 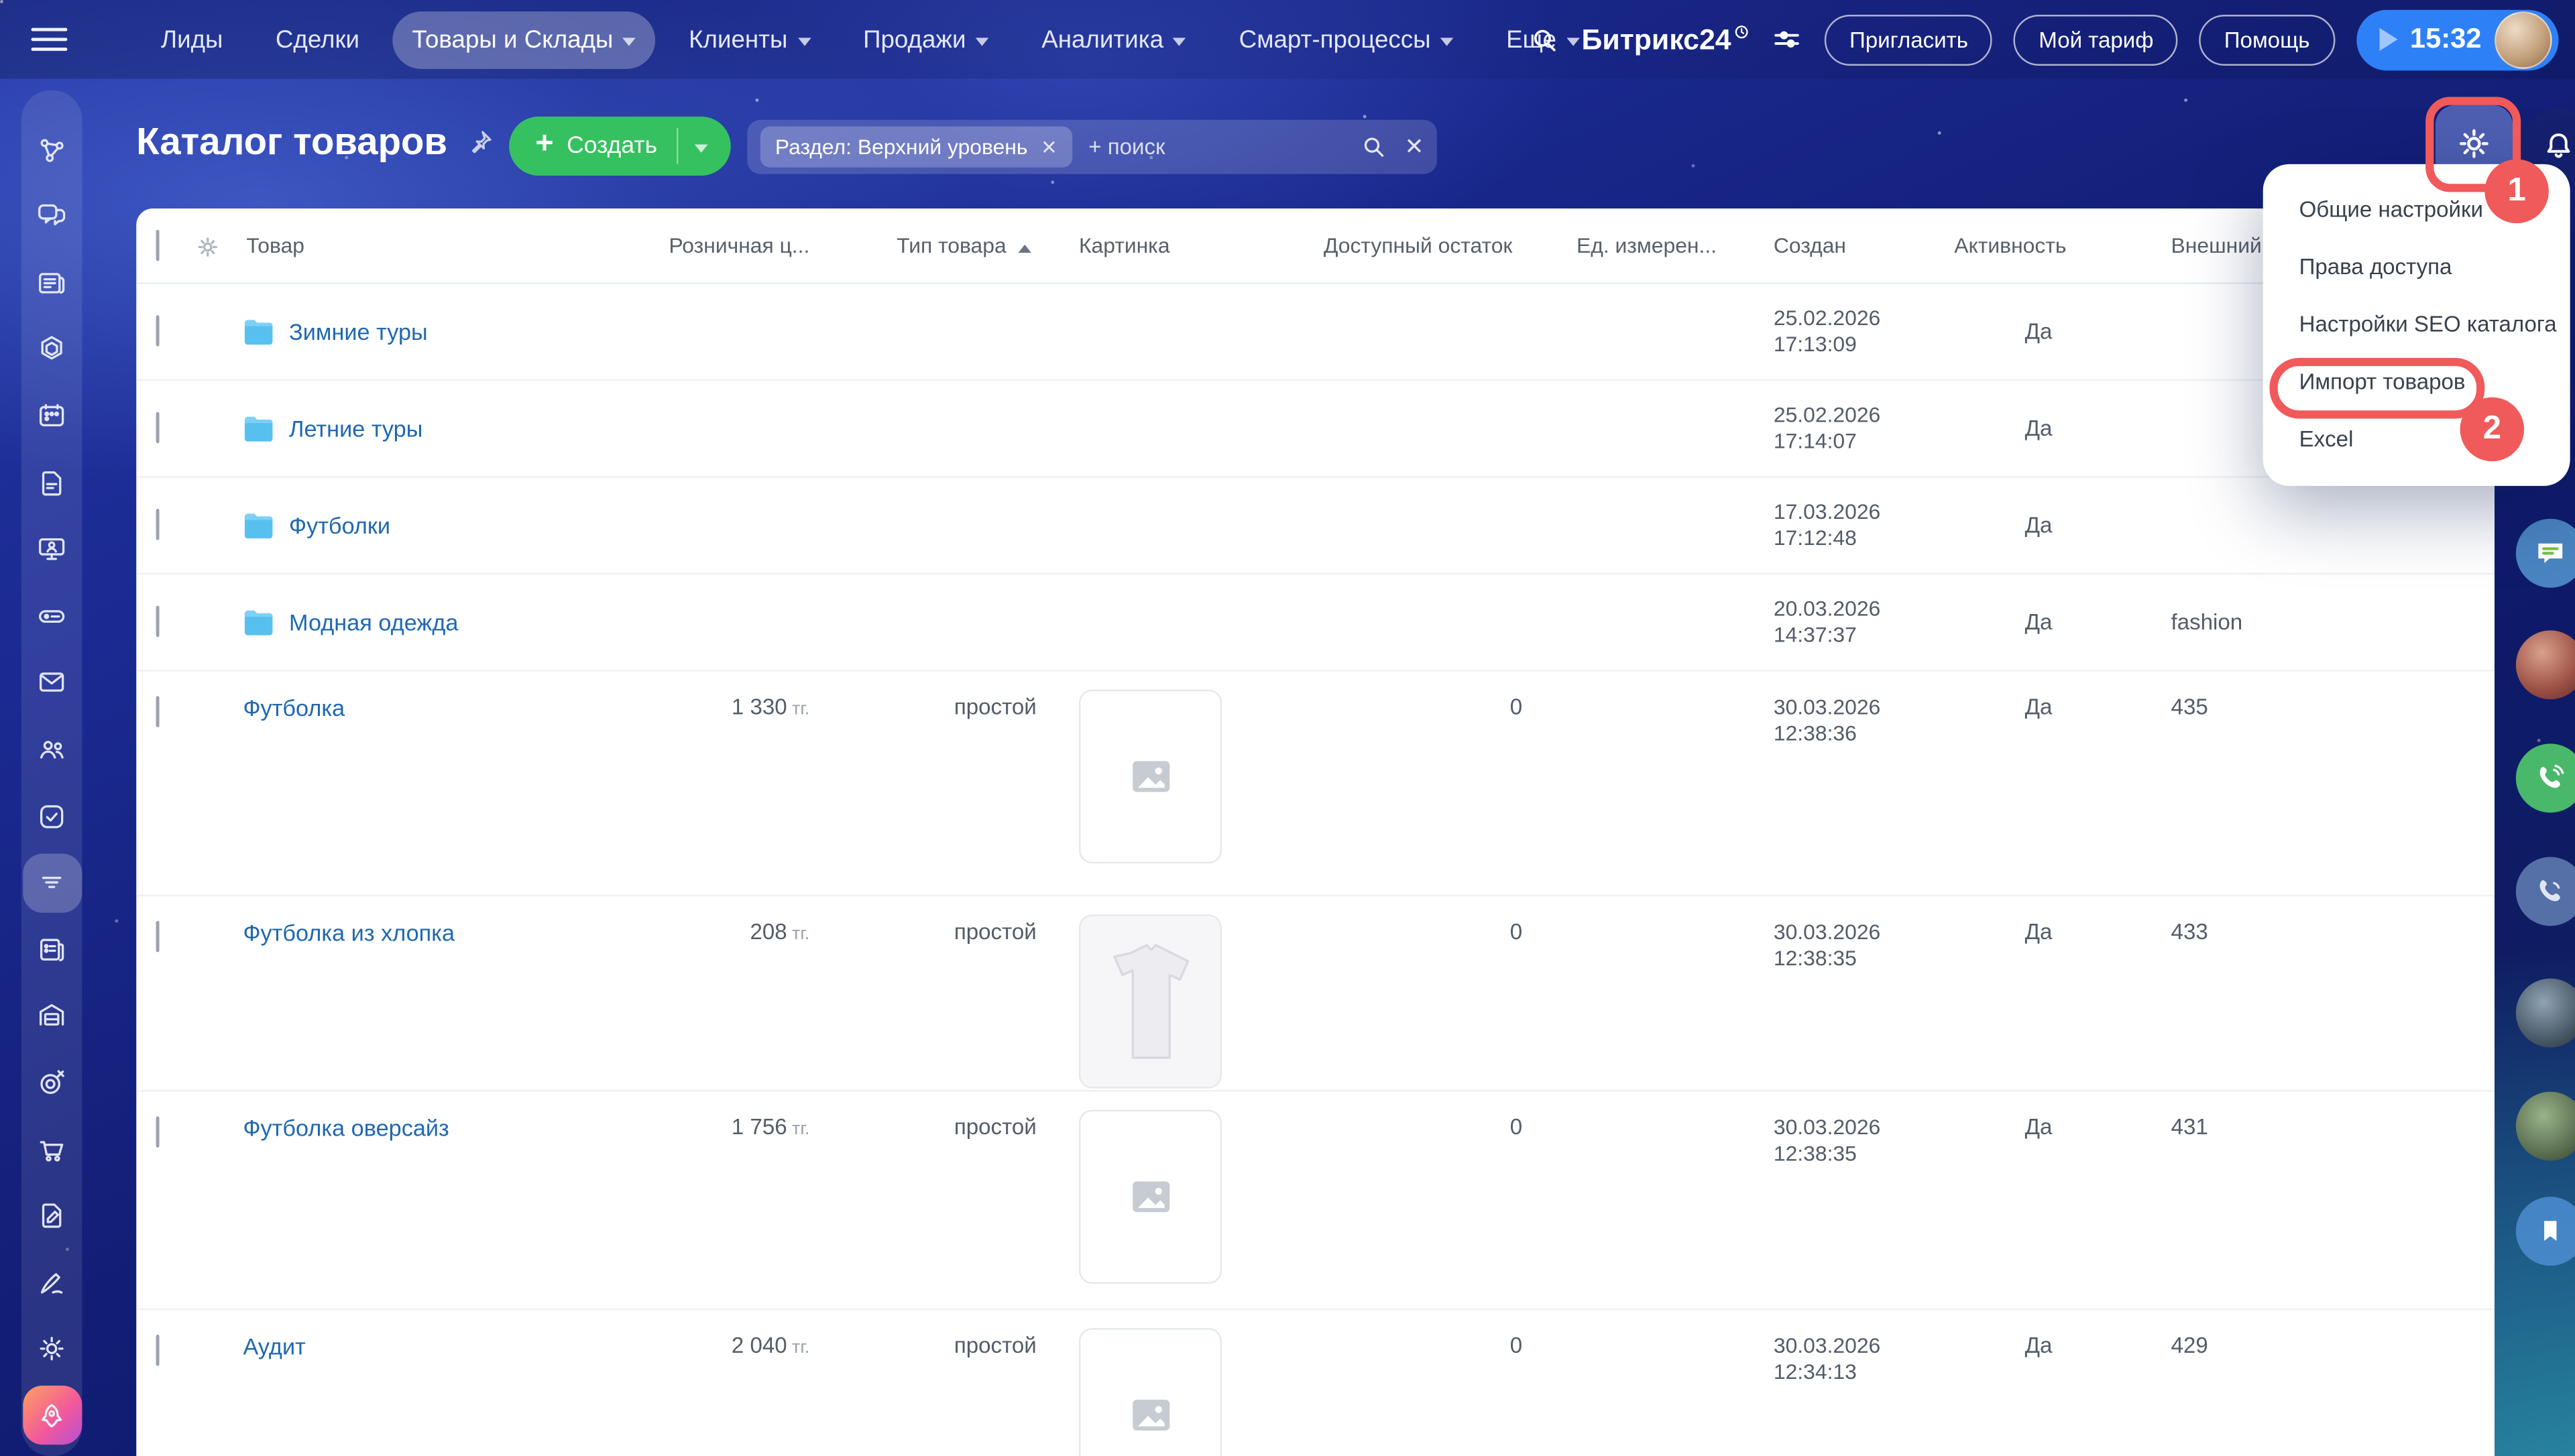 What do you see at coordinates (916, 147) in the screenshot?
I see `filter-chip: Раздел: Верхний уровень ✕` at bounding box center [916, 147].